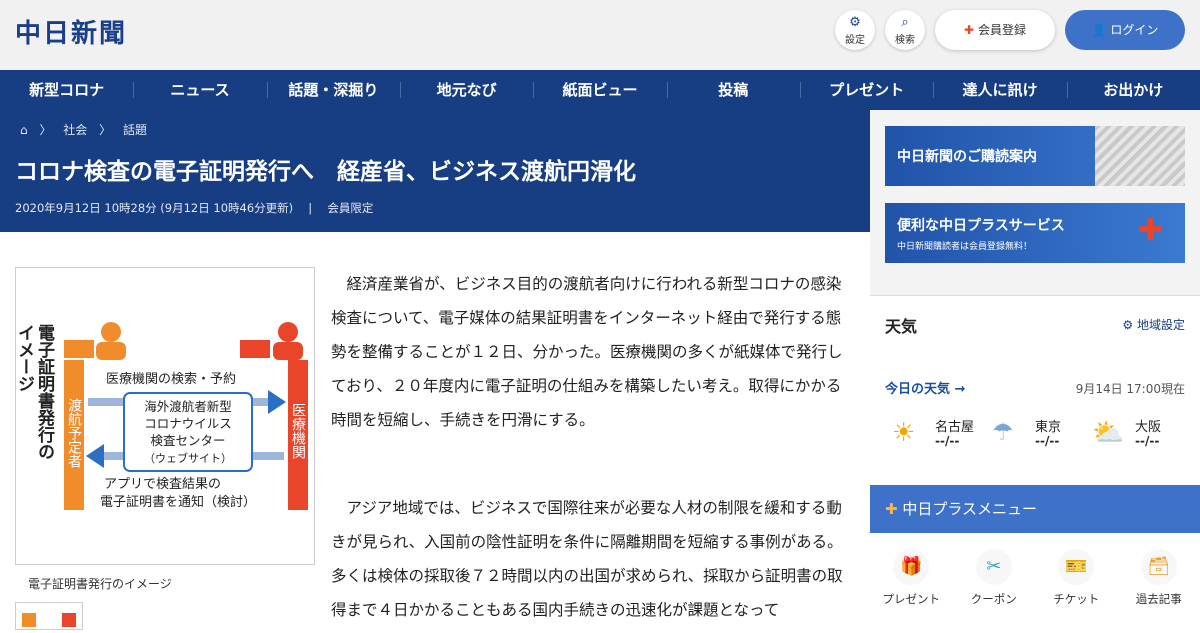  I want to click on site-logo: 中日新聞, so click(71, 31).